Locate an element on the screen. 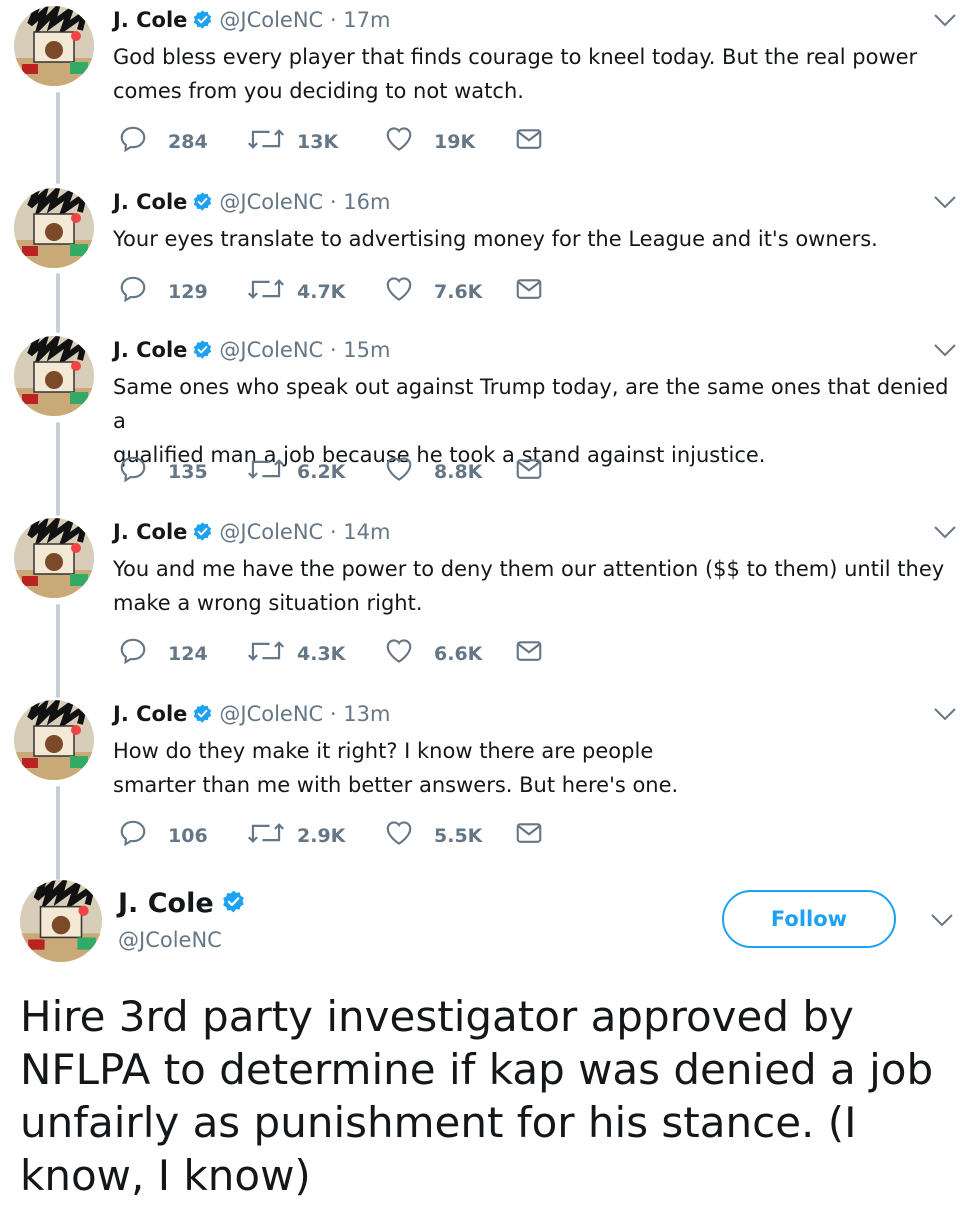 The image size is (969, 1219). like-count: 8.8K is located at coordinates (458, 472).